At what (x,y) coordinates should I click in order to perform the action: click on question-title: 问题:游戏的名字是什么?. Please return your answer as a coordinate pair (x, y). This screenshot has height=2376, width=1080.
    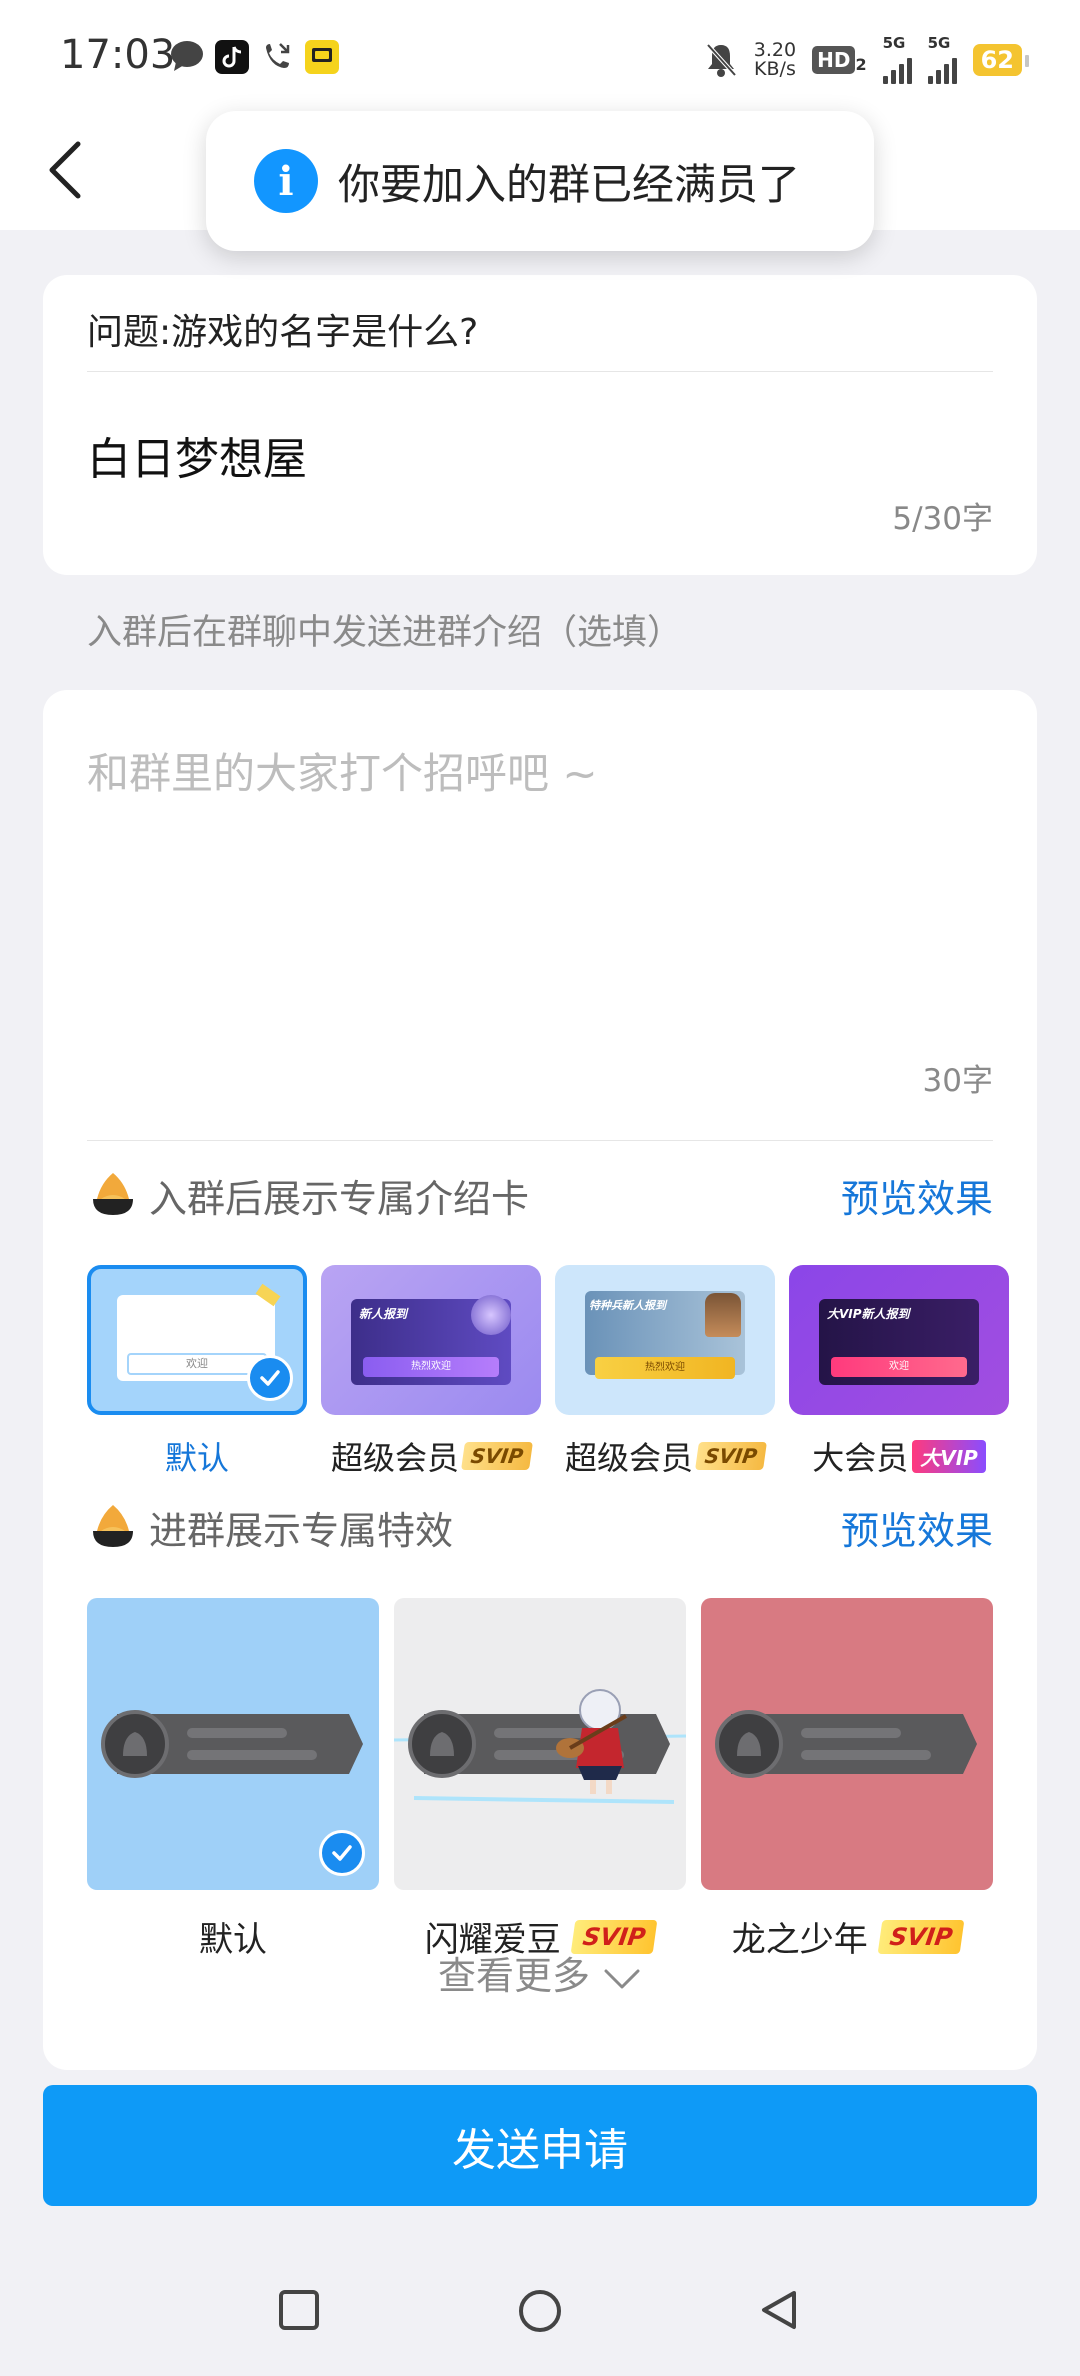
    Looking at the image, I should click on (283, 332).